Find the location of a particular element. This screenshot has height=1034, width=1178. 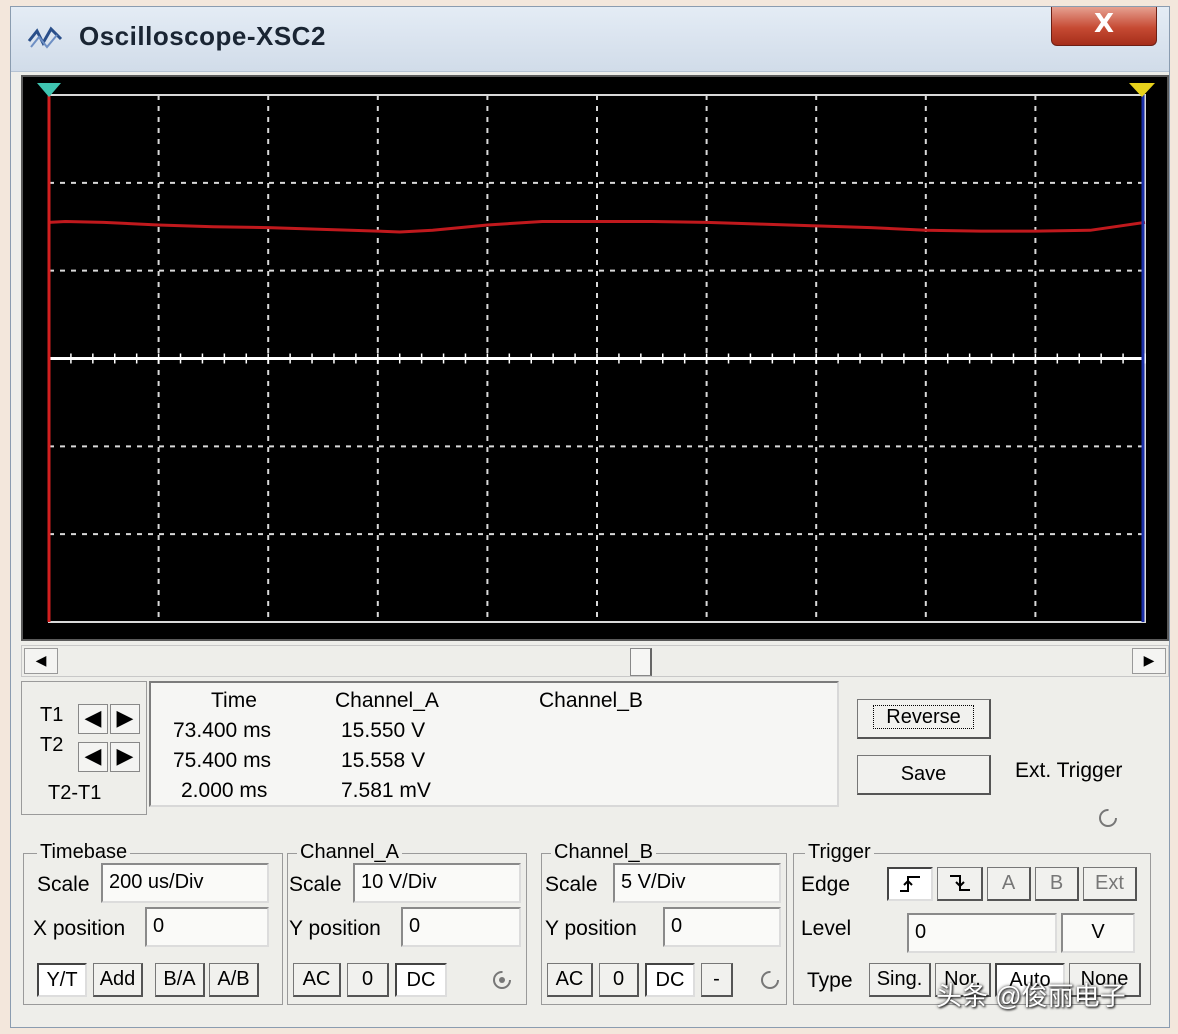

mode-add-button: Add is located at coordinates (118, 980).